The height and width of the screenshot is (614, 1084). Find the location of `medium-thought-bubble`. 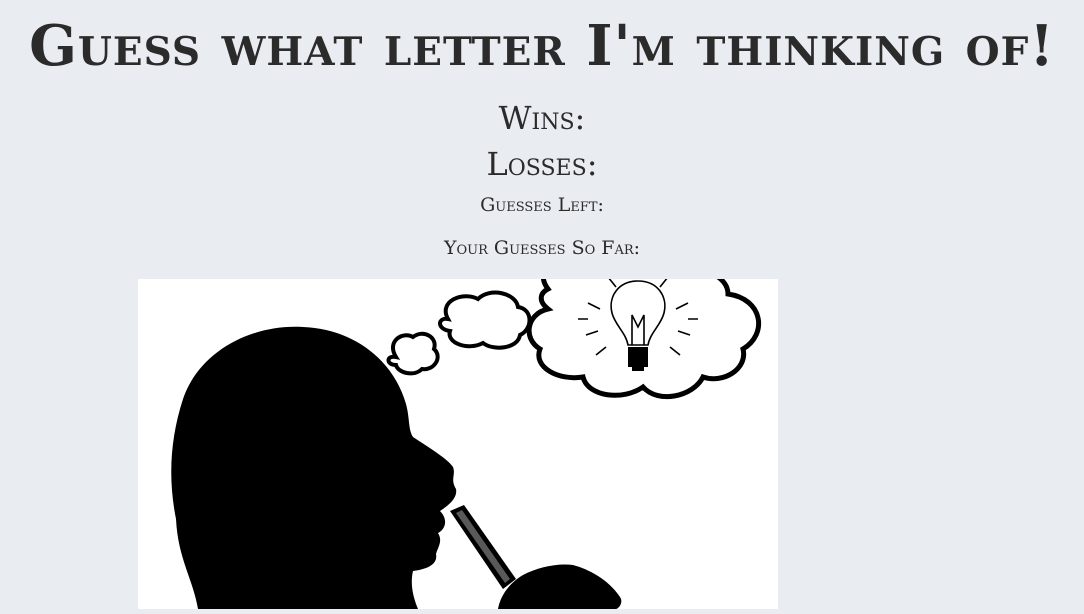

medium-thought-bubble is located at coordinates (485, 320).